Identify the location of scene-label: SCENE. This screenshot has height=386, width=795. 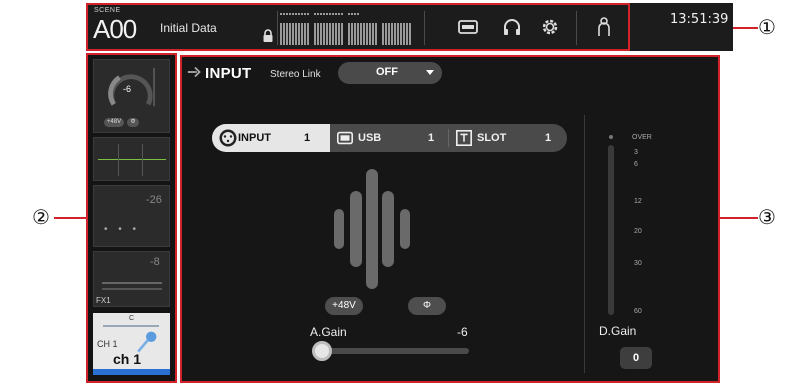
(107, 10).